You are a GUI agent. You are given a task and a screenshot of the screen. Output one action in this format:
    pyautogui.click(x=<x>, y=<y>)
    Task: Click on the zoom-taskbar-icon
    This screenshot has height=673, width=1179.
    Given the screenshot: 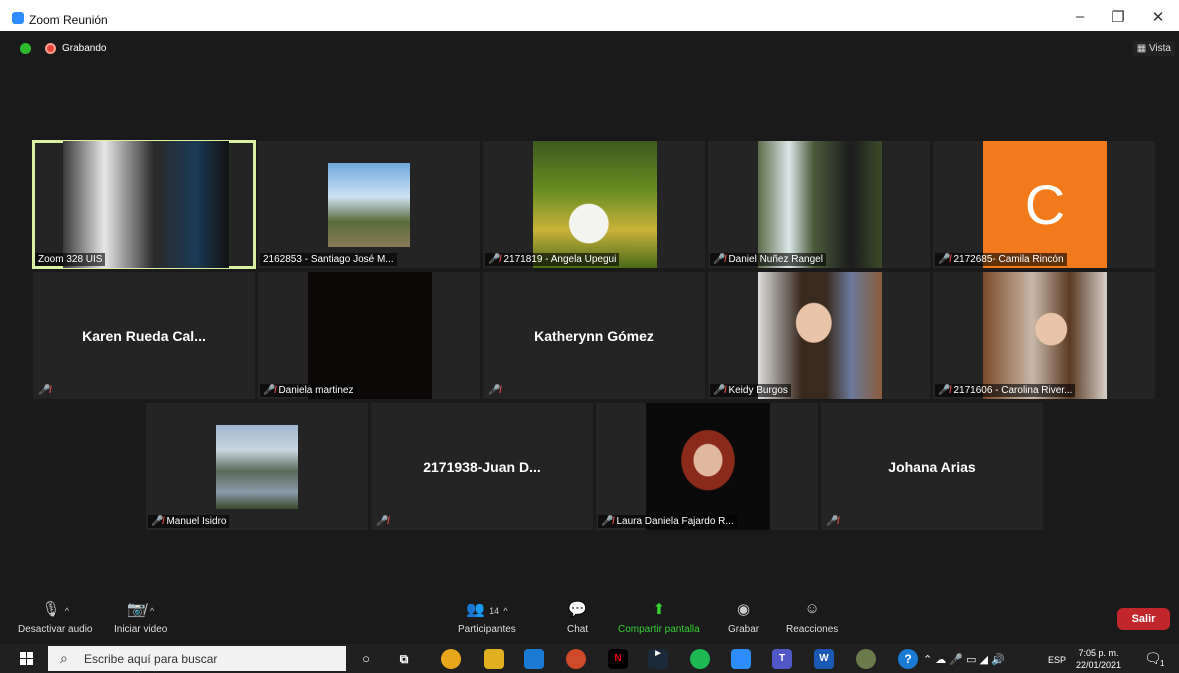 What is the action you would take?
    pyautogui.click(x=741, y=659)
    